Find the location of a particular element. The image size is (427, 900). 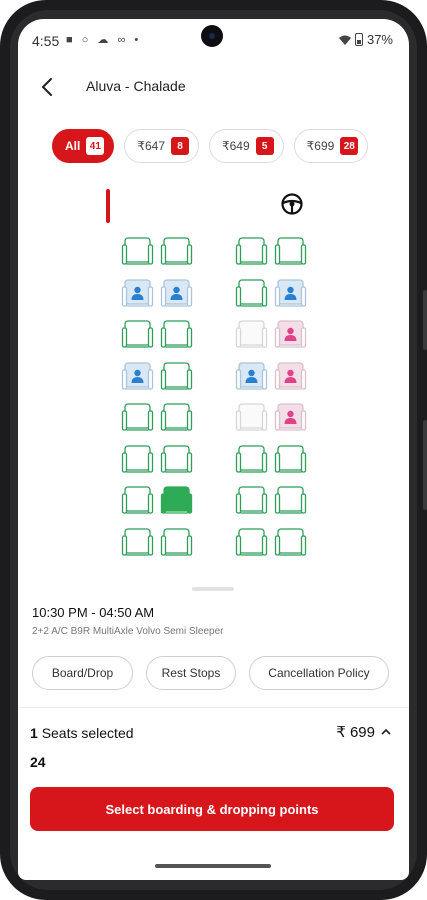

chevron-up-icon is located at coordinates (386, 731).